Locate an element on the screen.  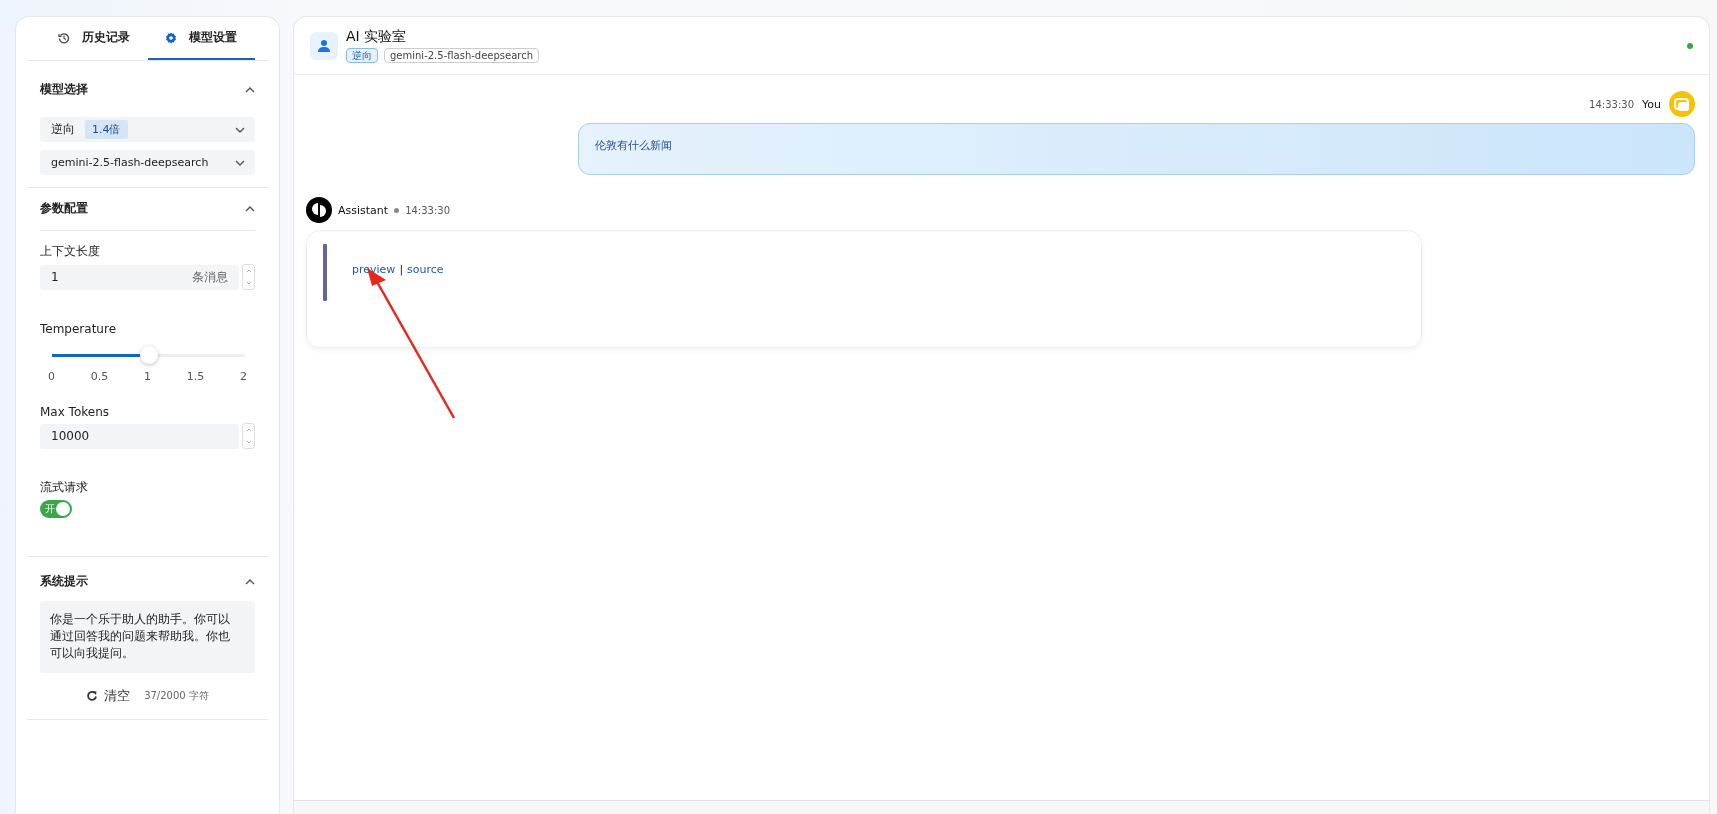
system-prompt-field: 你是一个乐于助人的助手。你可以通过回答我的问题来帮助我。你也可以向我提问。 is located at coordinates (147, 637).